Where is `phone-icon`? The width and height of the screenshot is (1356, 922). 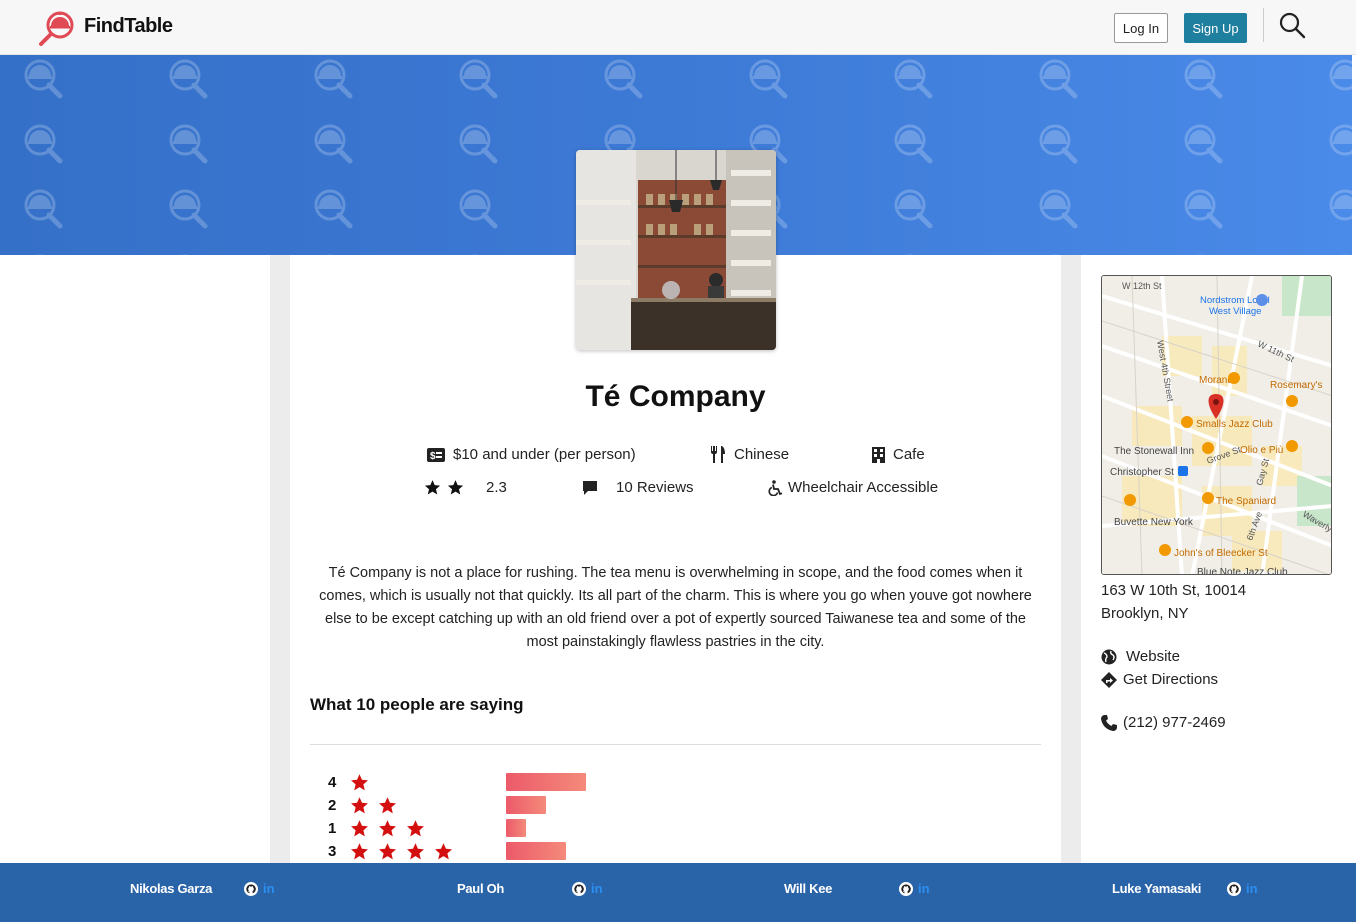
phone-icon is located at coordinates (1109, 722).